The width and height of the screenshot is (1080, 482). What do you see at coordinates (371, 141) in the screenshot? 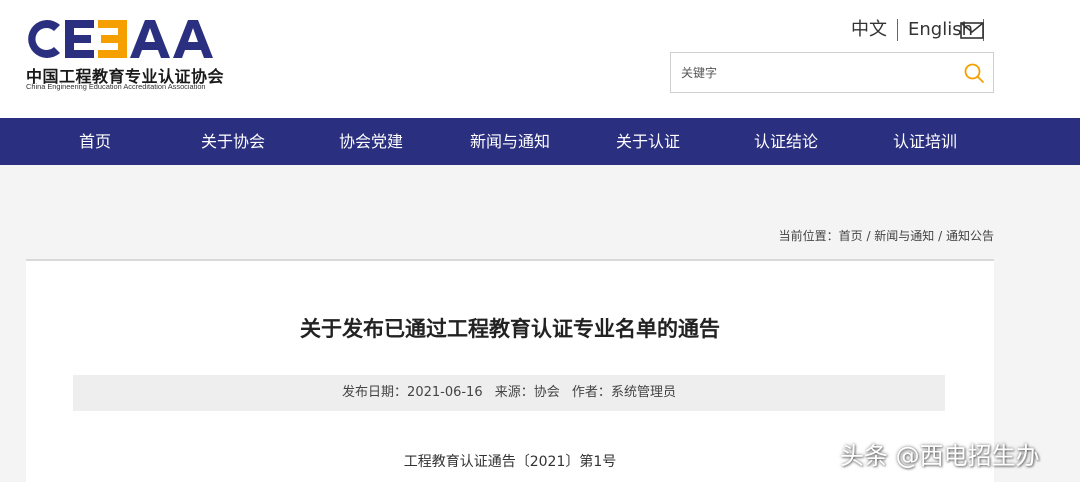
I see `nav-item-party: 协会党建` at bounding box center [371, 141].